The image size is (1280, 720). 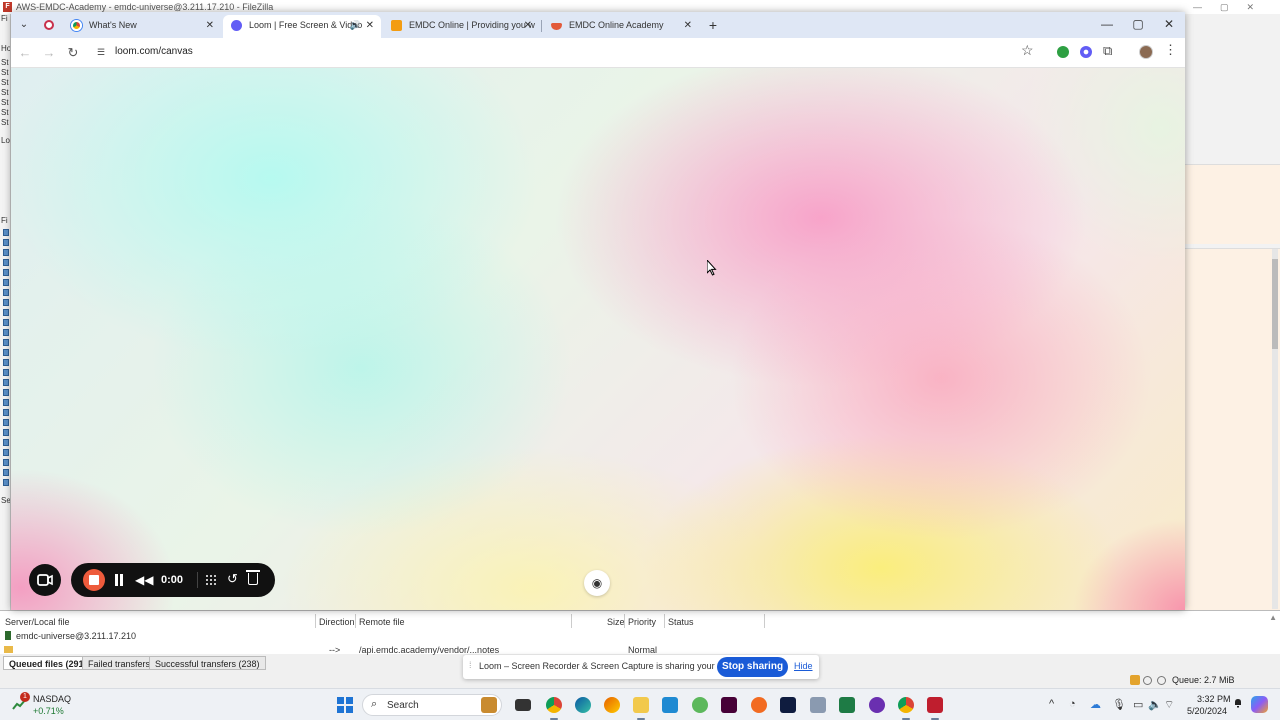 What do you see at coordinates (1138, 25) in the screenshot?
I see `maximize-button: ▢` at bounding box center [1138, 25].